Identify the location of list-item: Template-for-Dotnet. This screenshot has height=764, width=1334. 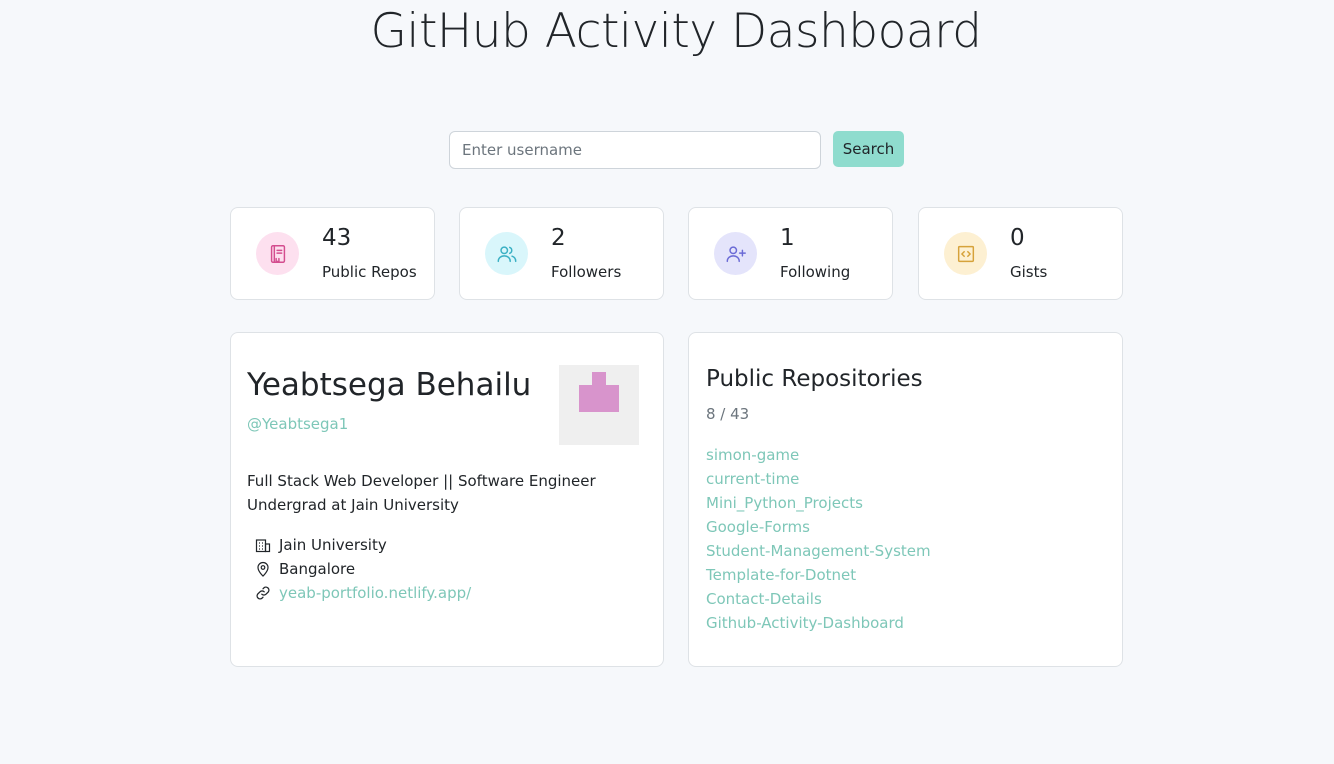
(818, 575).